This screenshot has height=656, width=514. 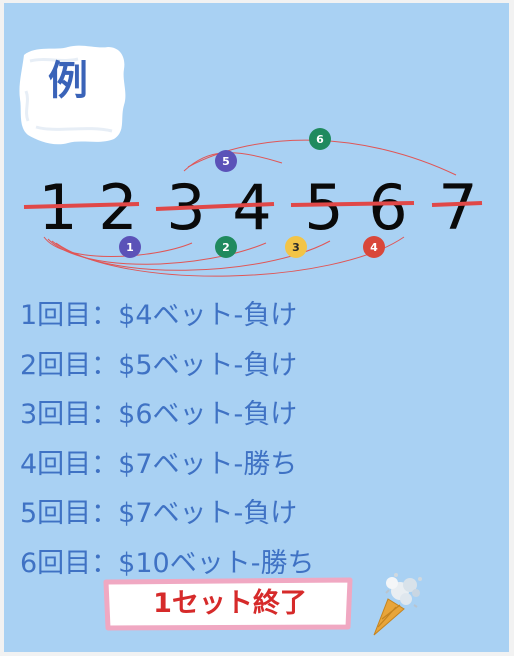 I want to click on set-complete-label: 1セット終了, so click(x=230, y=603).